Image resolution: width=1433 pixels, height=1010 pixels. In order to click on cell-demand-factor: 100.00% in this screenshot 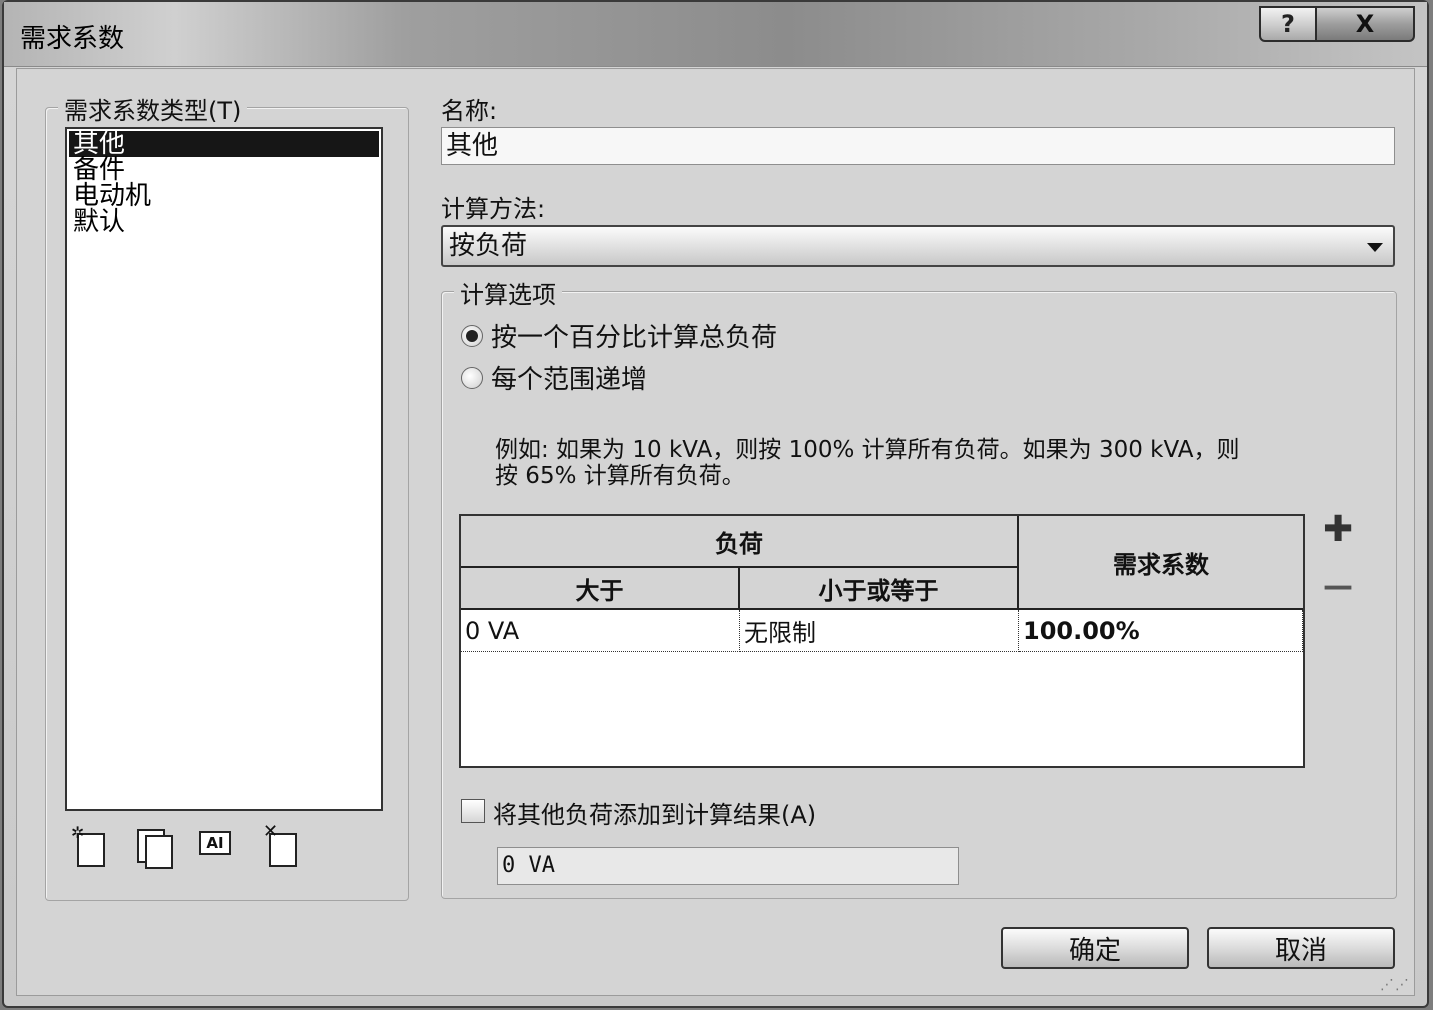, I will do `click(1161, 631)`.